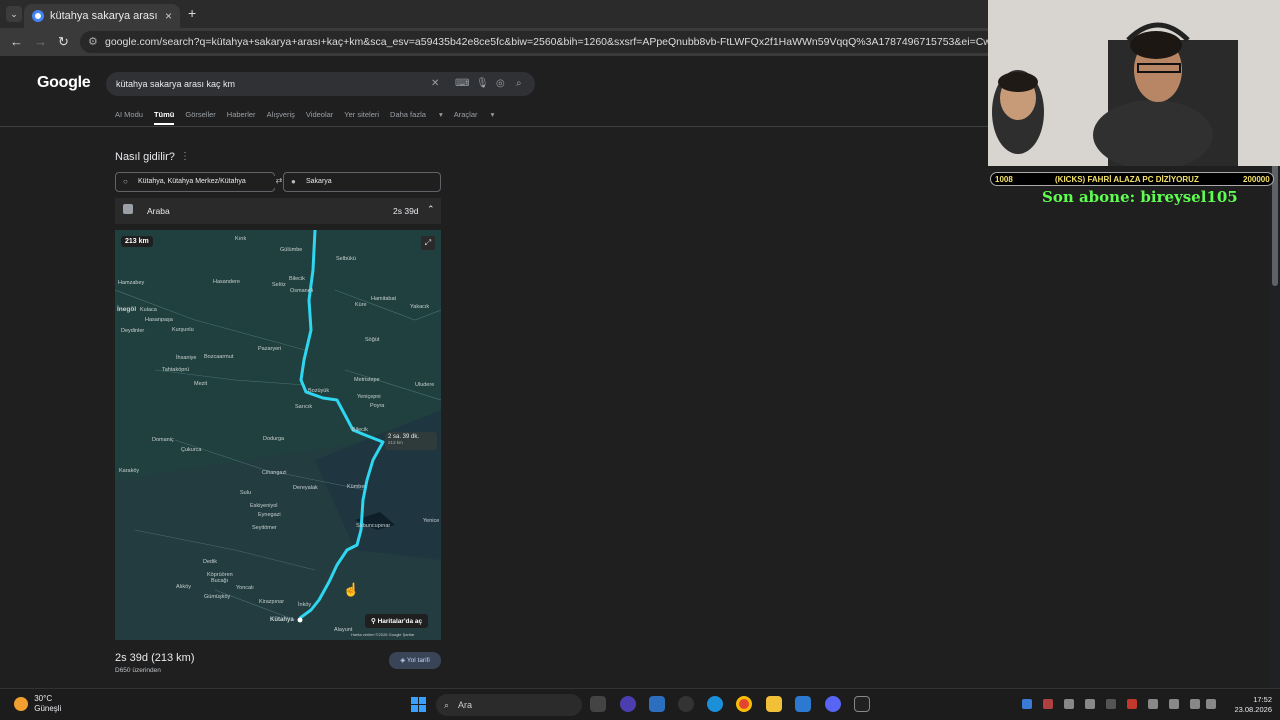 Image resolution: width=1280 pixels, height=720 pixels. Describe the element at coordinates (500, 84) in the screenshot. I see `lens-icon: ◎` at that location.